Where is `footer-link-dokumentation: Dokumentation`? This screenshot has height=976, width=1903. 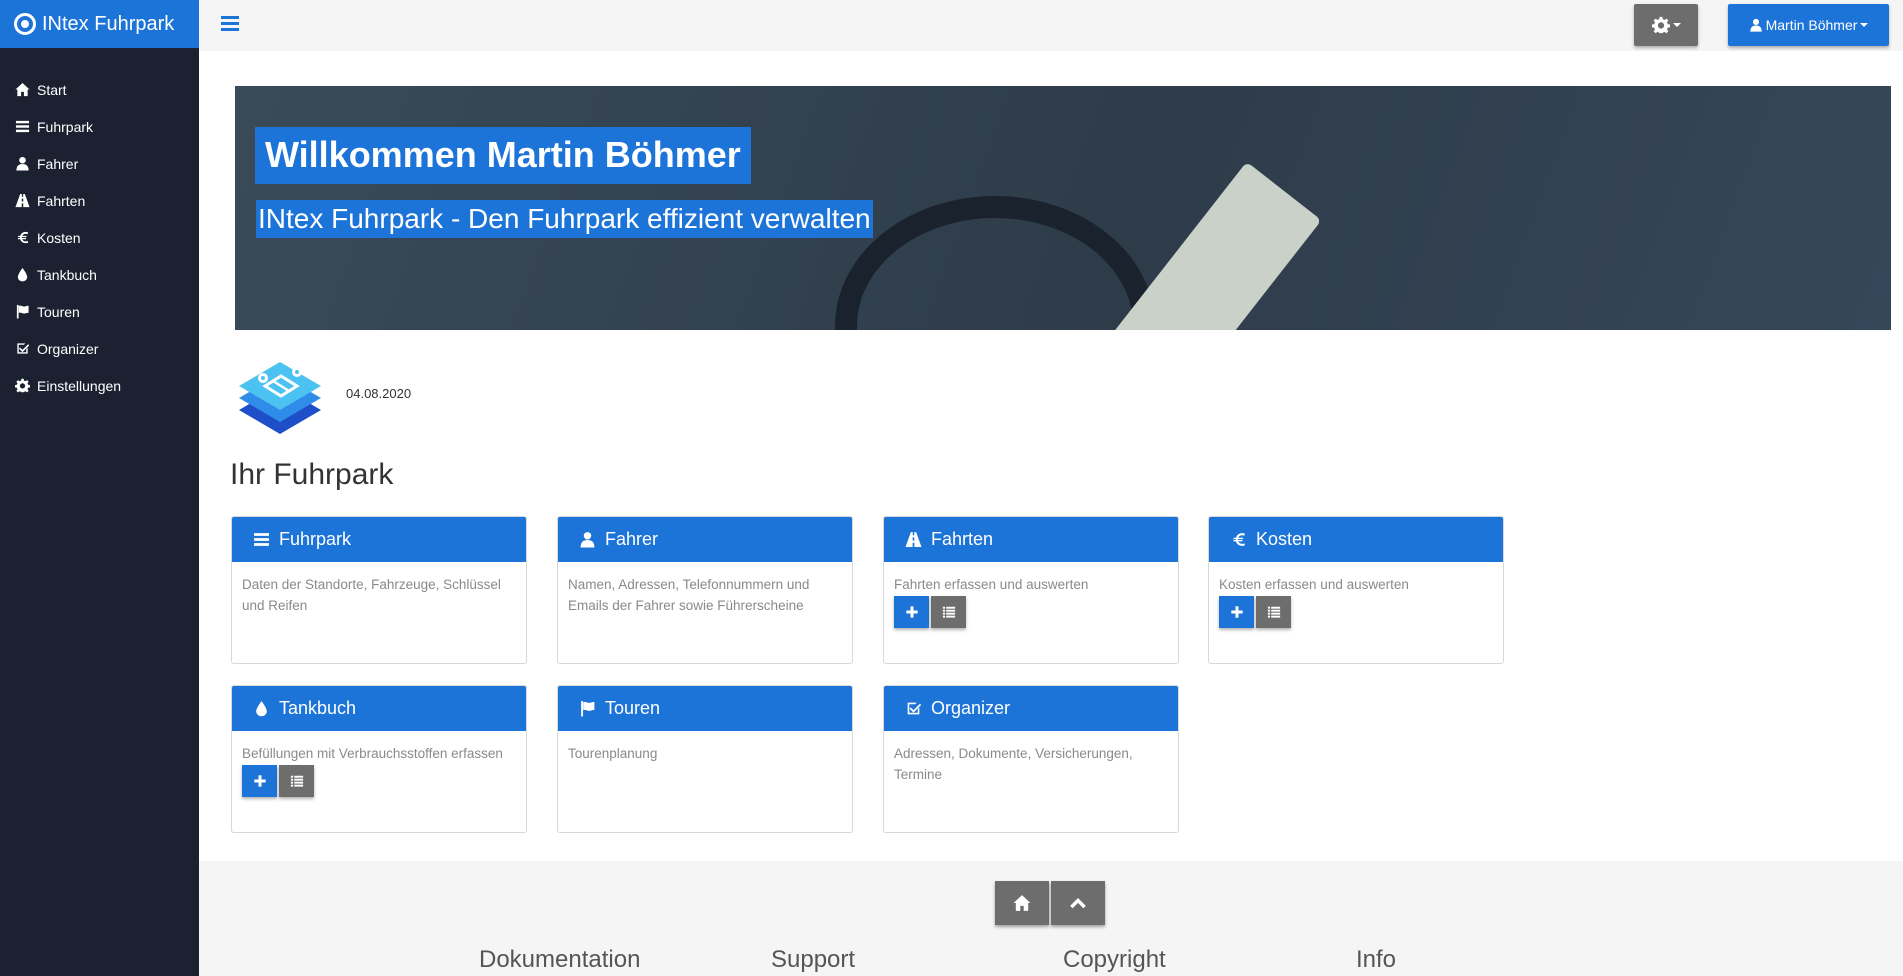
footer-link-dokumentation: Dokumentation is located at coordinates (559, 960).